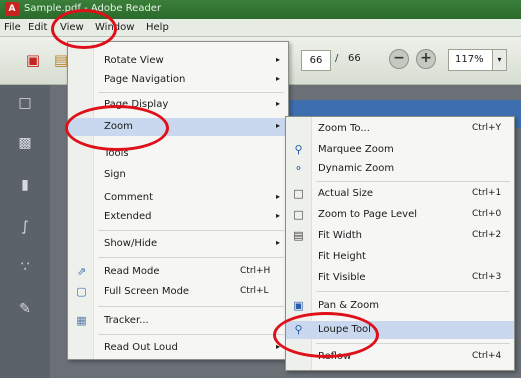  What do you see at coordinates (81, 320) in the screenshot?
I see `tracker-icon: ▦` at bounding box center [81, 320].